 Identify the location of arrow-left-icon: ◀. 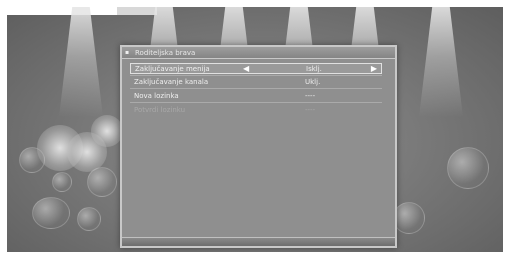
(246, 68).